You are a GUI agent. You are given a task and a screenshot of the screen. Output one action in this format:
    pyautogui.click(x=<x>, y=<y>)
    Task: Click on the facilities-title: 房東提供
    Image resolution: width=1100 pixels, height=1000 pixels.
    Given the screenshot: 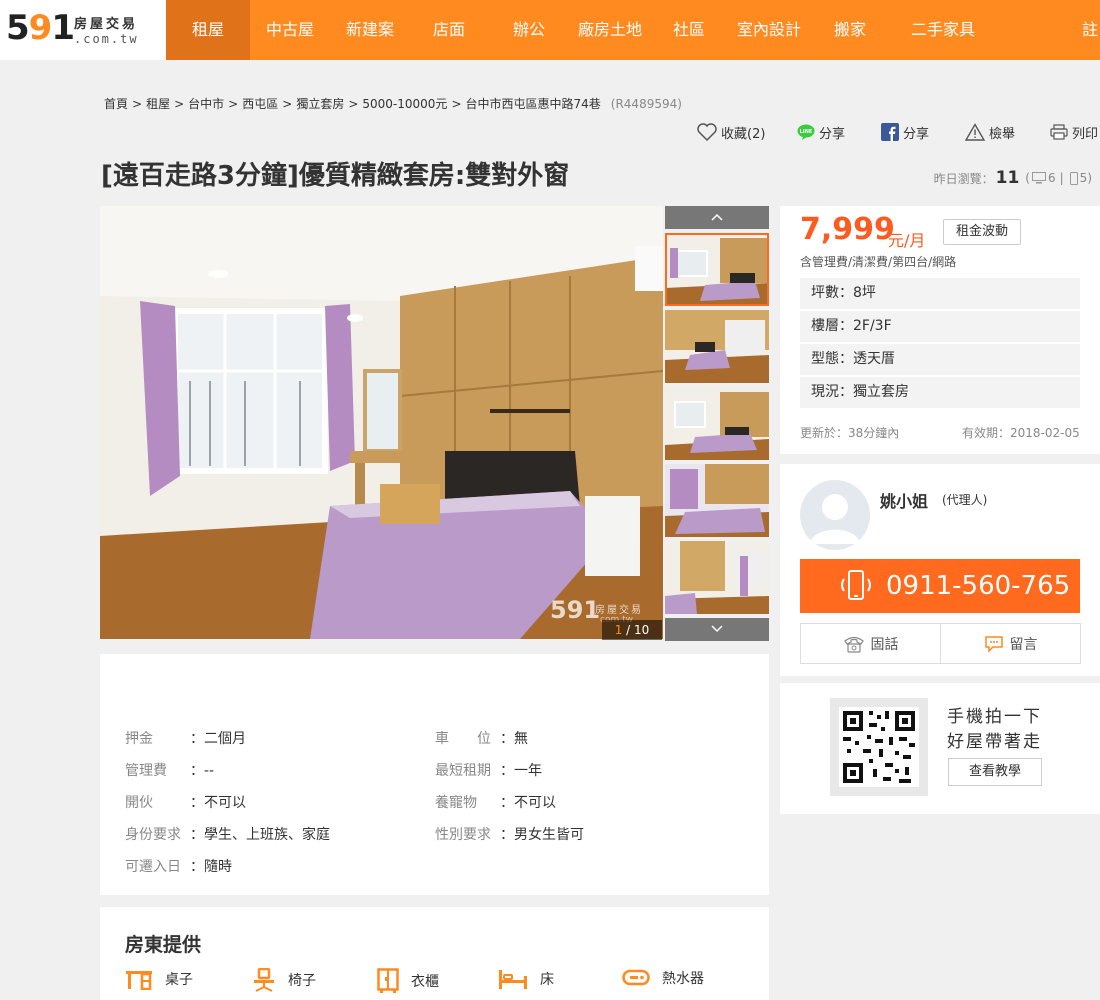 What is the action you would take?
    pyautogui.click(x=163, y=945)
    